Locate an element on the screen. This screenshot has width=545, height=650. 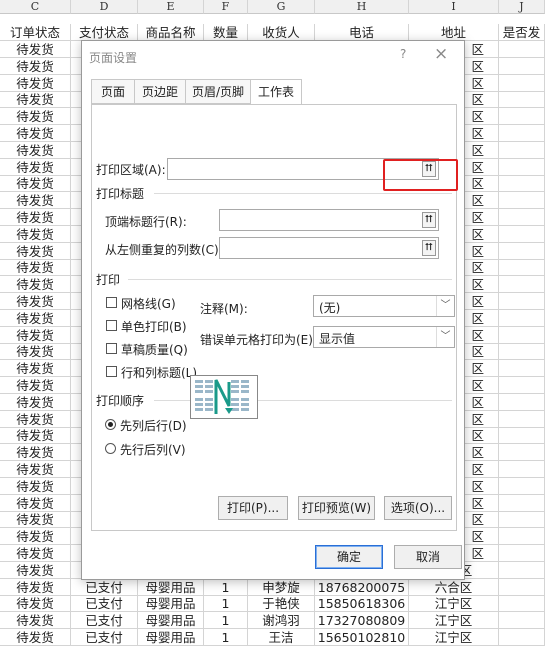
table-cell: 于艳侠 is located at coordinates (281, 604).